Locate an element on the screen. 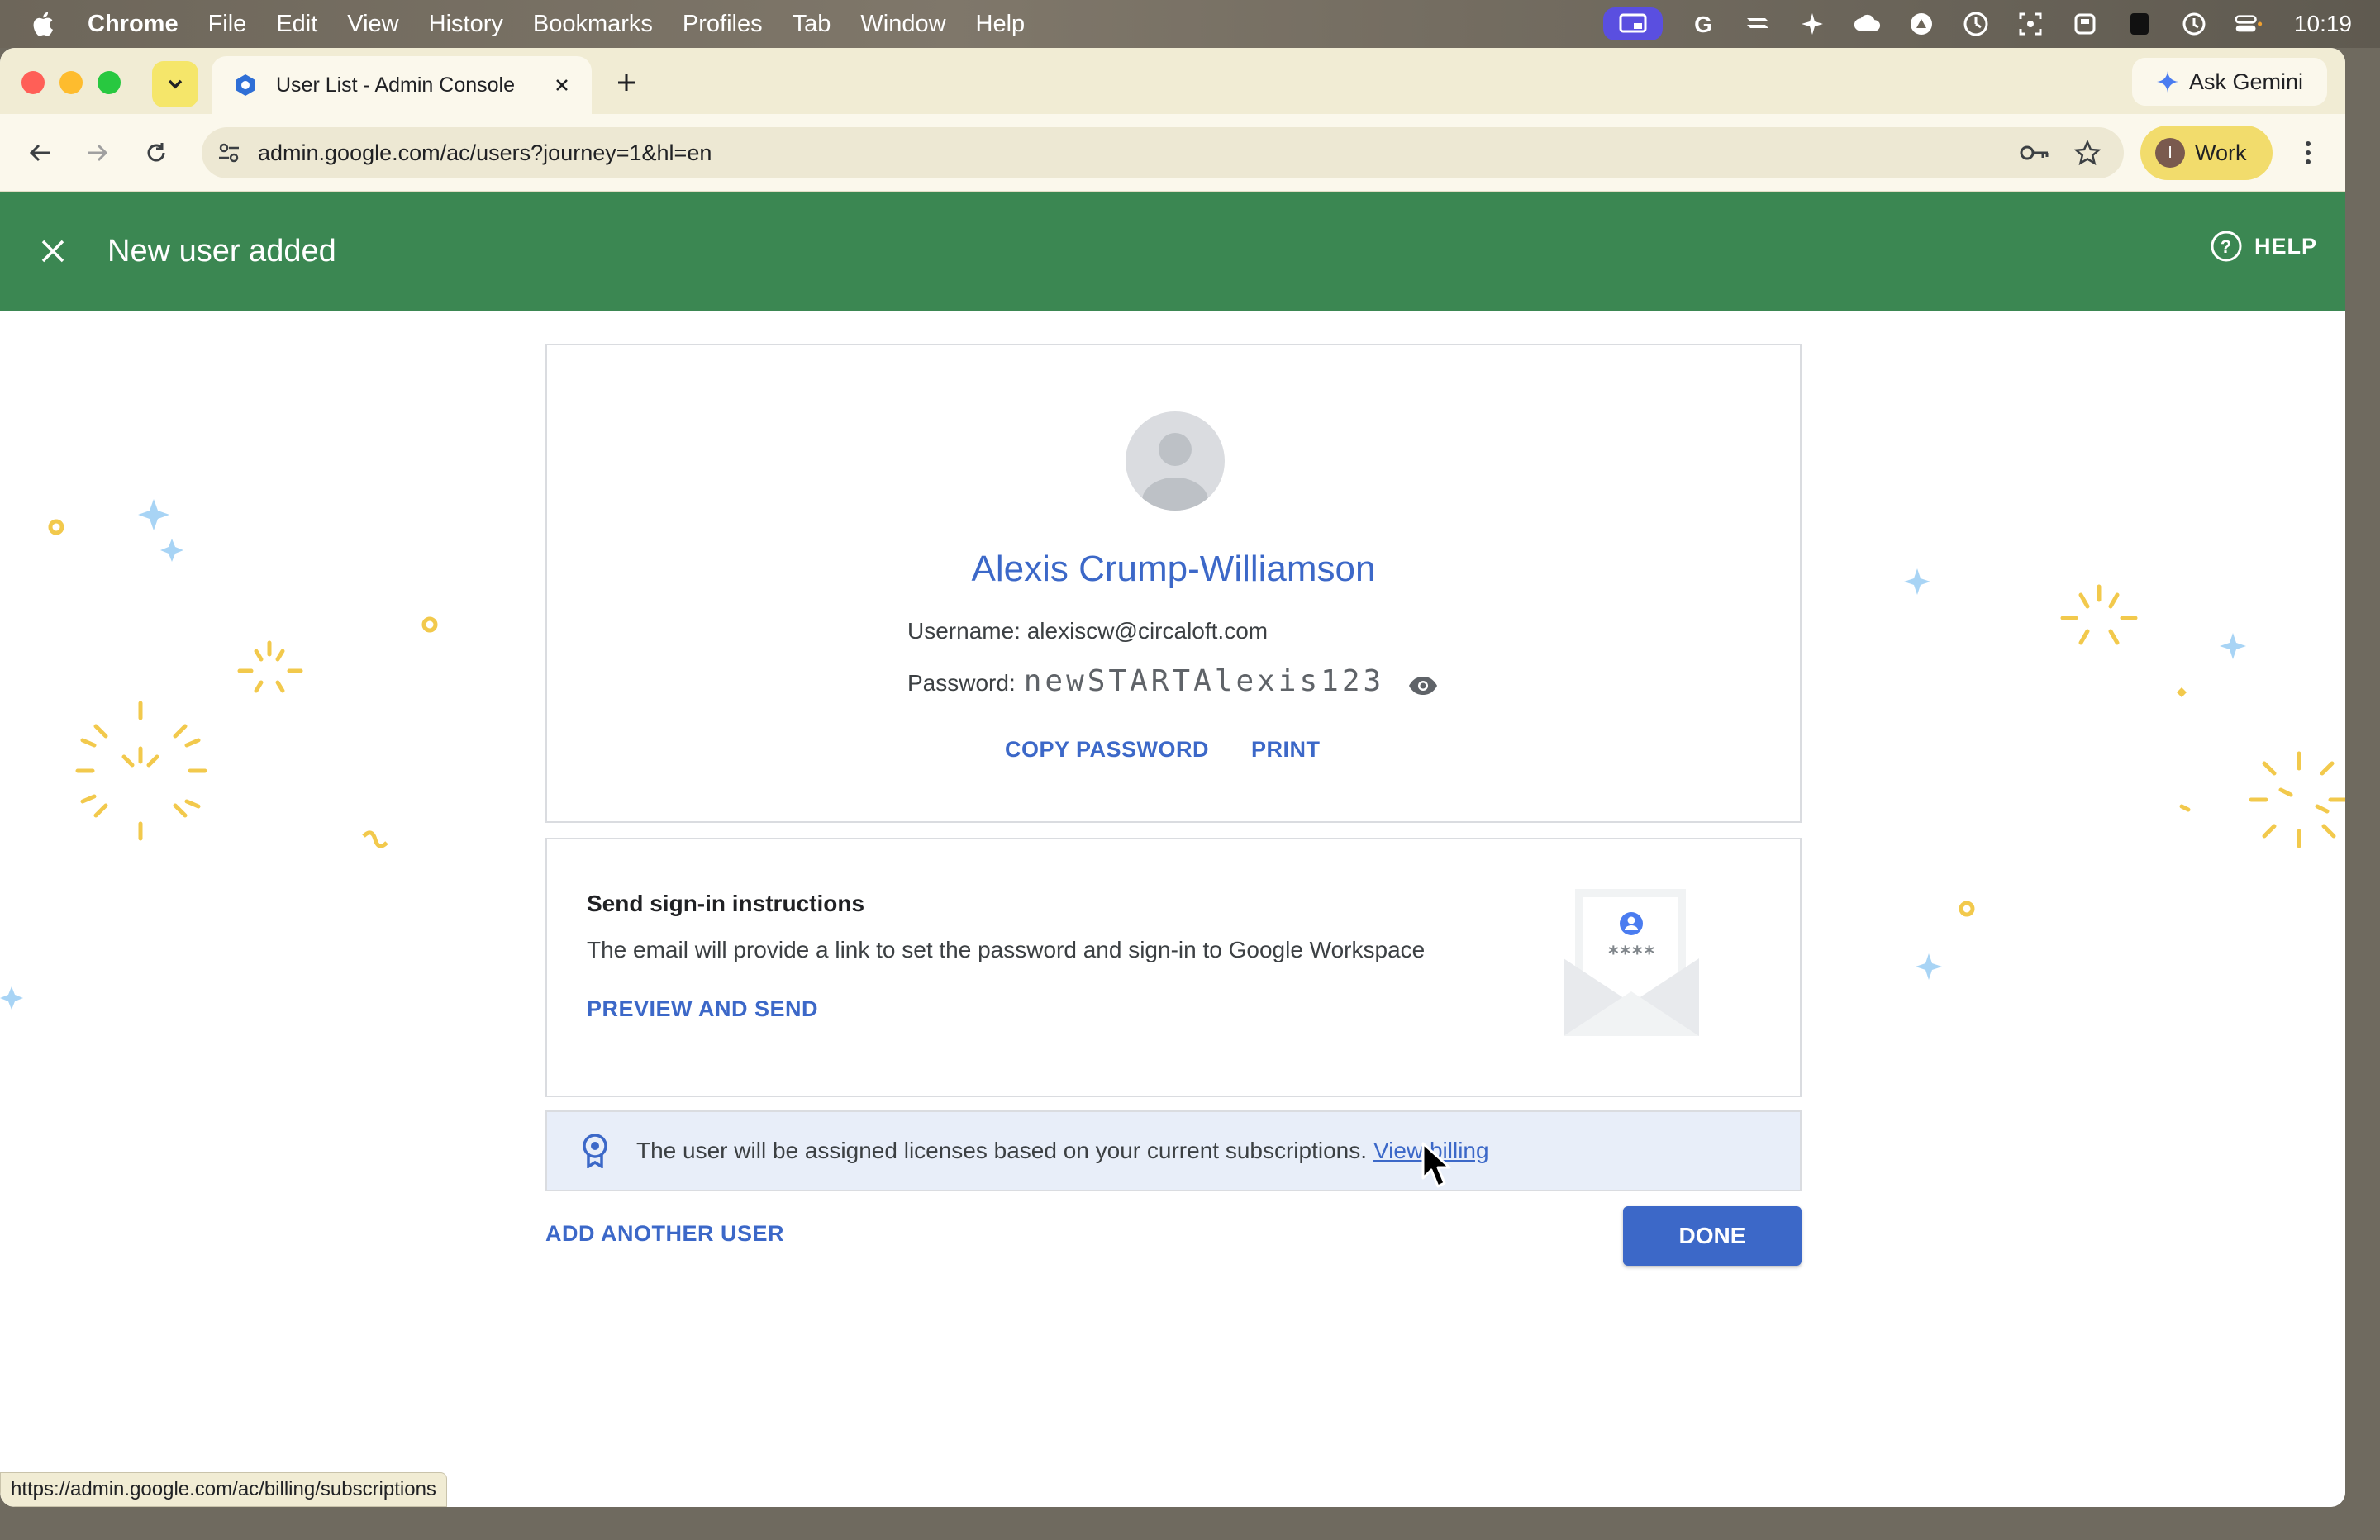 This screenshot has width=2380, height=1540. tab-active: User List - Admin Console is located at coordinates (402, 85).